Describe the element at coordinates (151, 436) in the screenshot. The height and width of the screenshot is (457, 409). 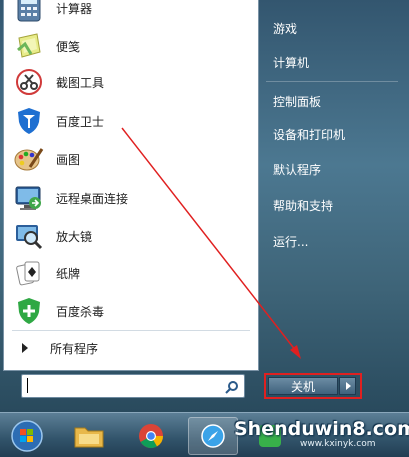
I see `chrome-icon` at that location.